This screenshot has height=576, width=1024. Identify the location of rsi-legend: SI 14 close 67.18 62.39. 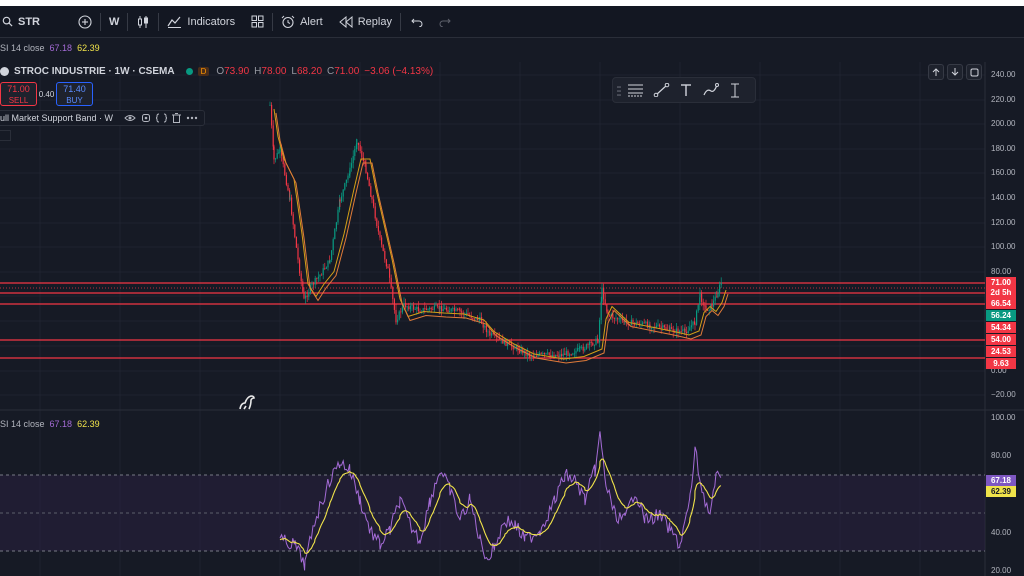
(50, 424).